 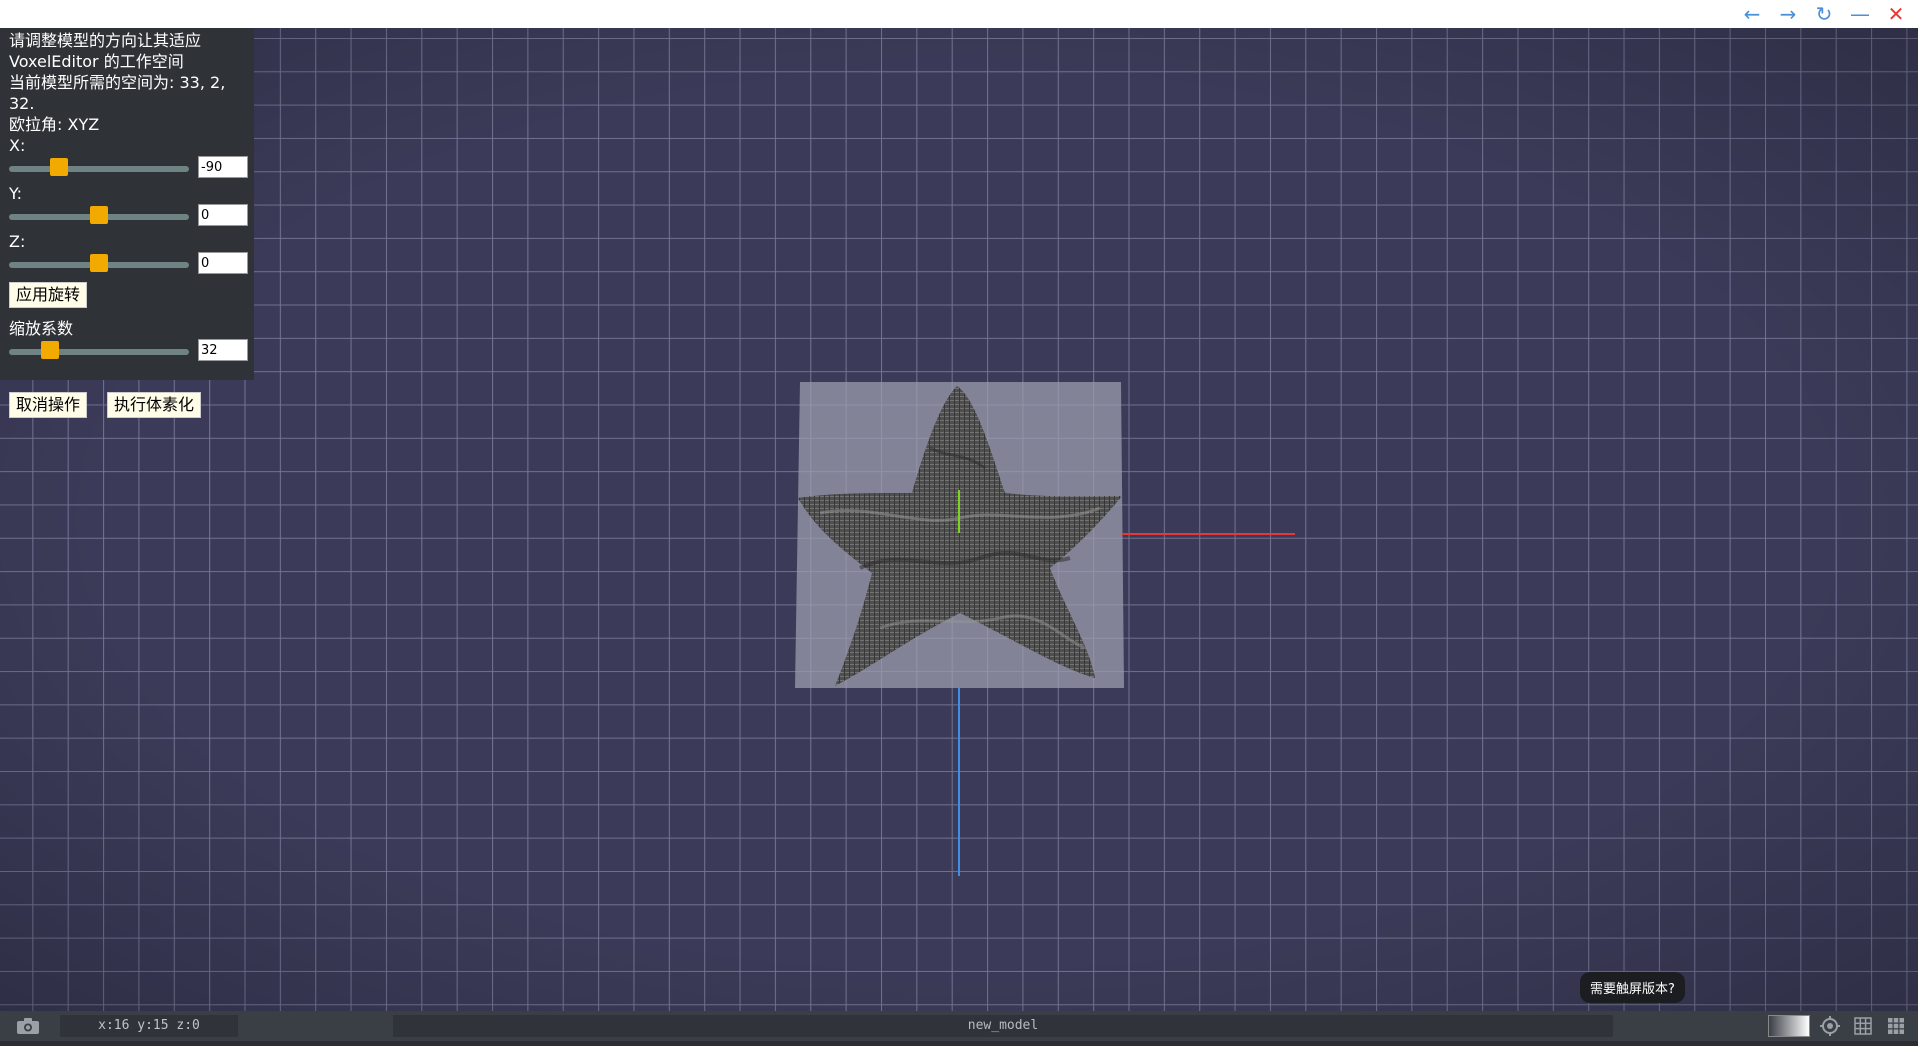 I want to click on grid-icon, so click(x=1863, y=1026).